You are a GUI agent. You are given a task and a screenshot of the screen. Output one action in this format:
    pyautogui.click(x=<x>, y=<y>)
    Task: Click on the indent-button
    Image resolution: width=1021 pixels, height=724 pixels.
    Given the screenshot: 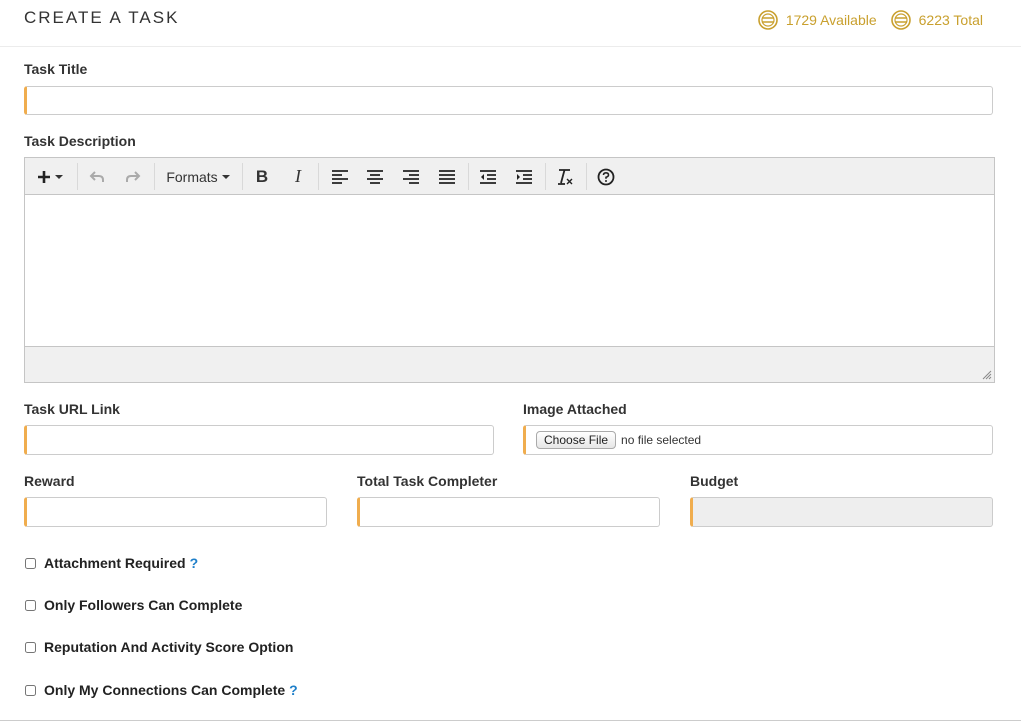 What is the action you would take?
    pyautogui.click(x=524, y=176)
    